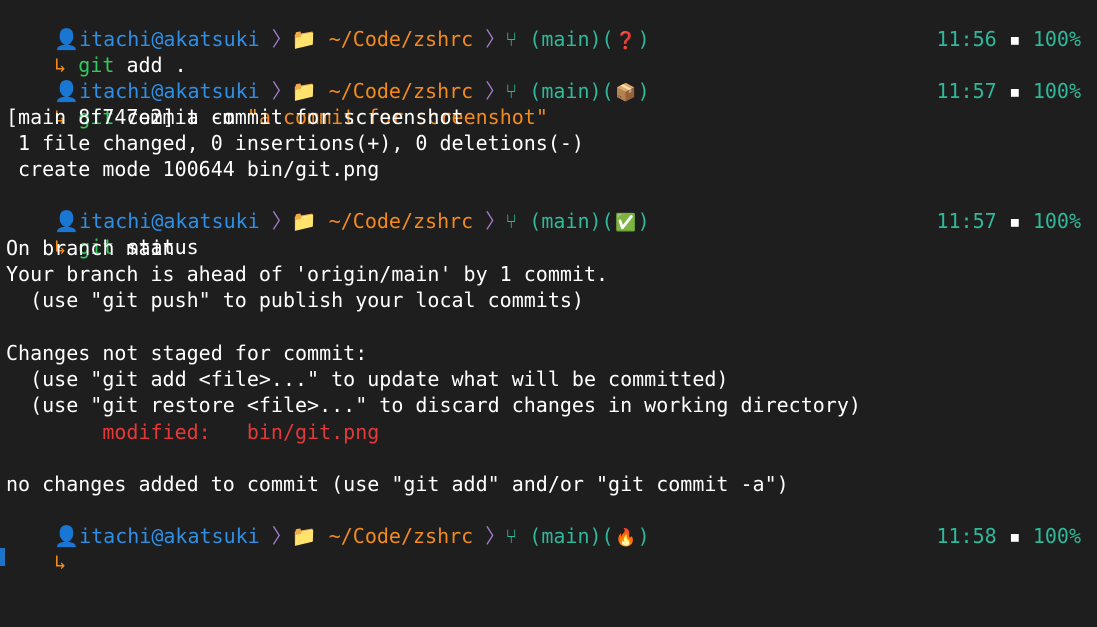  I want to click on output-line: Changes not staged for commit:, so click(187, 353).